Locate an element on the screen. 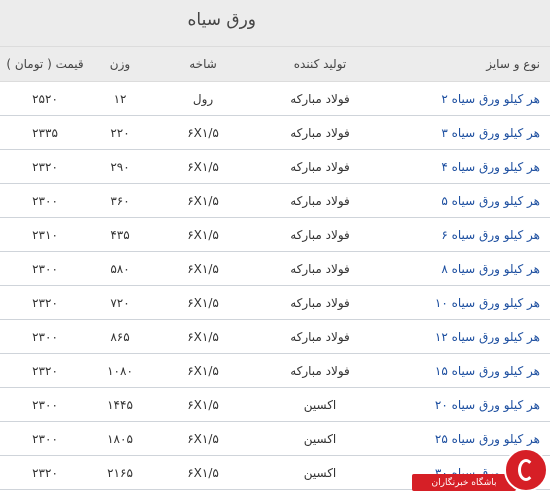  header-weight: وزن is located at coordinates (120, 64).